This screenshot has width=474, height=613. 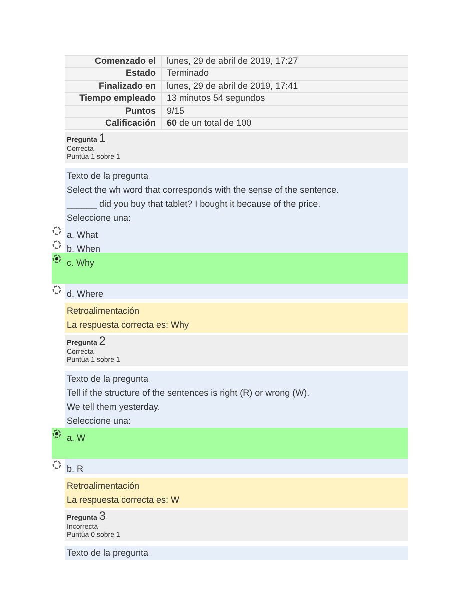 What do you see at coordinates (113, 74) in the screenshot?
I see `summary-label: Estado` at bounding box center [113, 74].